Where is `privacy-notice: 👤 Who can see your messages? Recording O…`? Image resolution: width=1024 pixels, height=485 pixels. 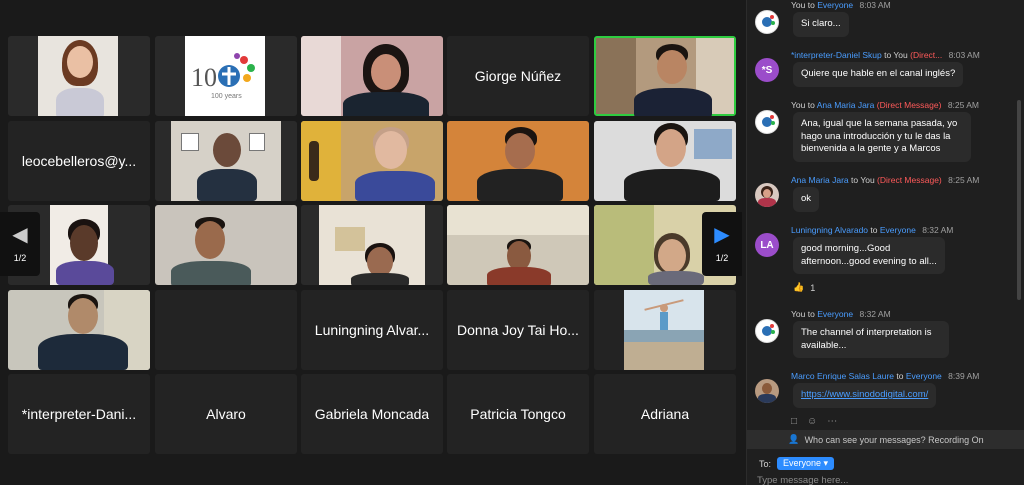
privacy-notice: 👤 Who can see your messages? Recording O… is located at coordinates (885, 439).